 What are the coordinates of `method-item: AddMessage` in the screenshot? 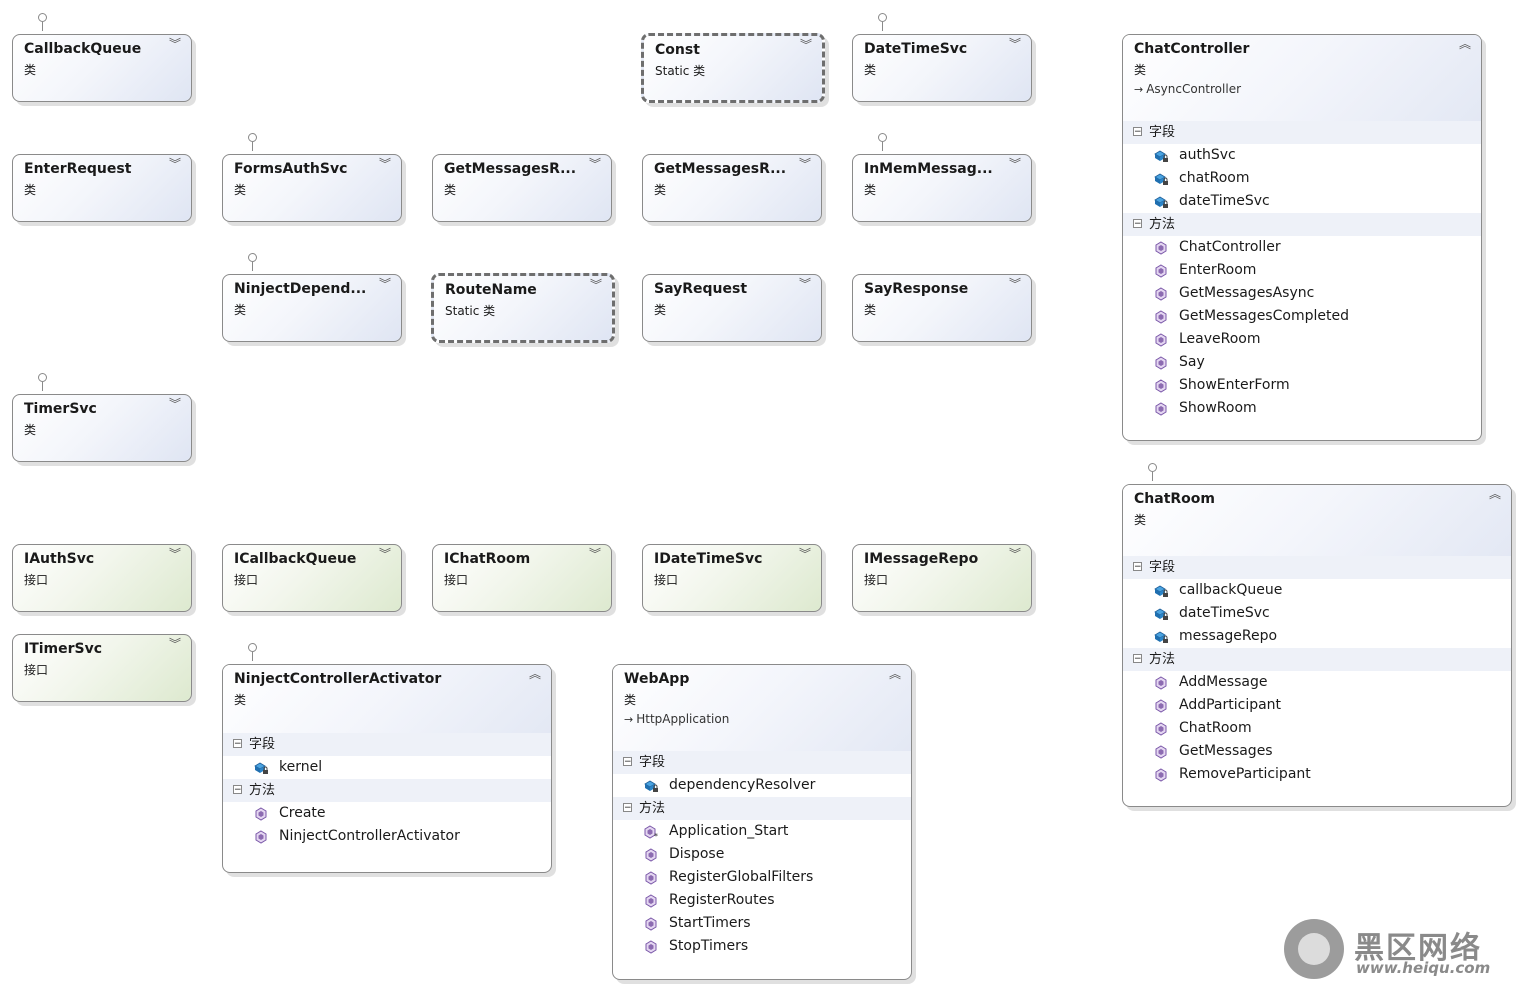 It's located at (1317, 682).